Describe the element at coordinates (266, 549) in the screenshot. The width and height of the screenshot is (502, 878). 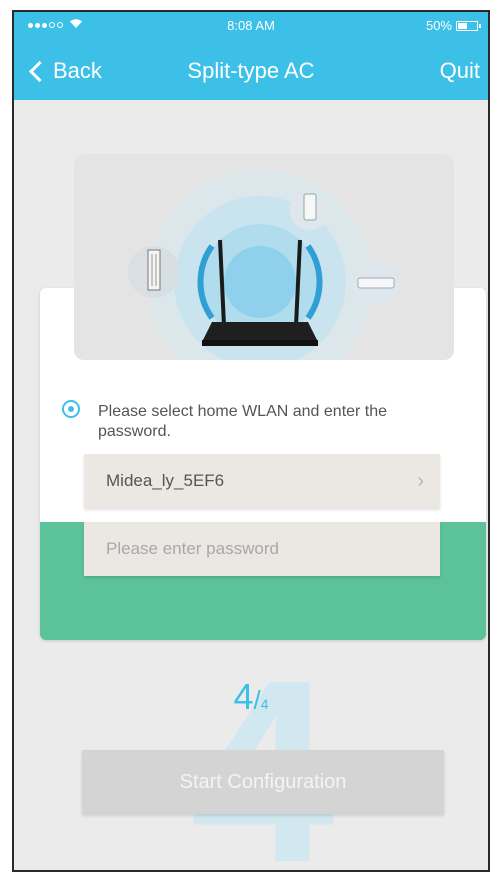
I see `password-input` at that location.